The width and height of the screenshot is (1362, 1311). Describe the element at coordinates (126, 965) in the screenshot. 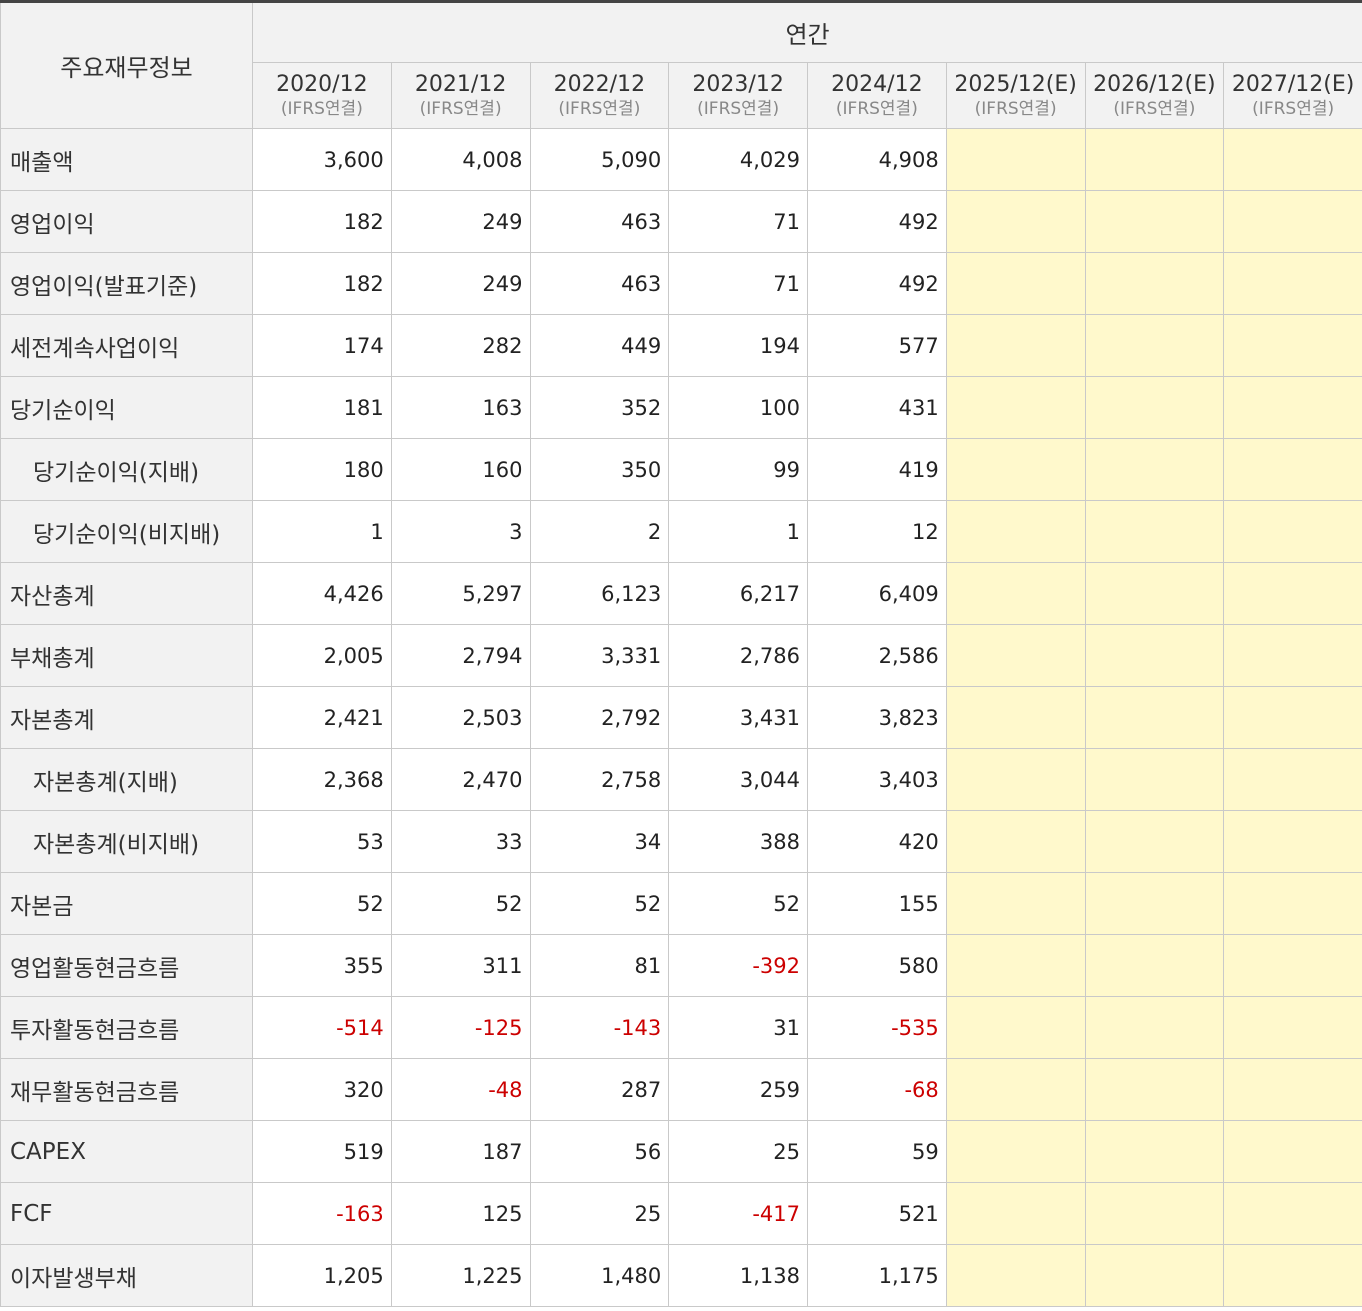

I see `row-label: 영업활동현금흐름` at that location.